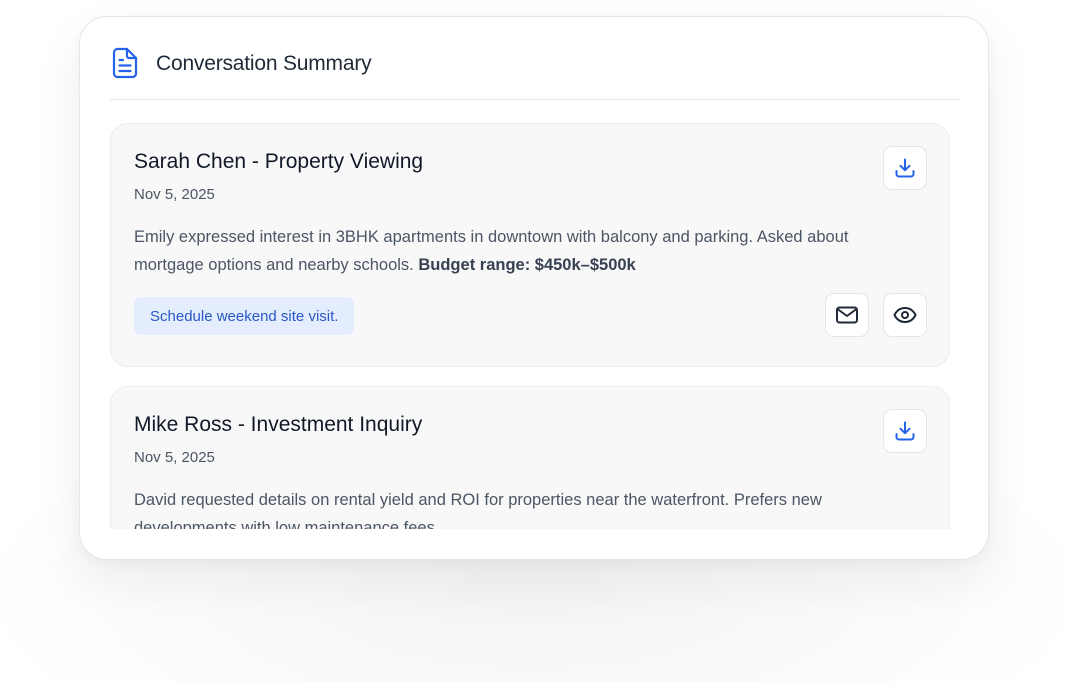  Describe the element at coordinates (278, 424) in the screenshot. I see `conversation-title: Mike Ross - Investment Inquiry` at that location.